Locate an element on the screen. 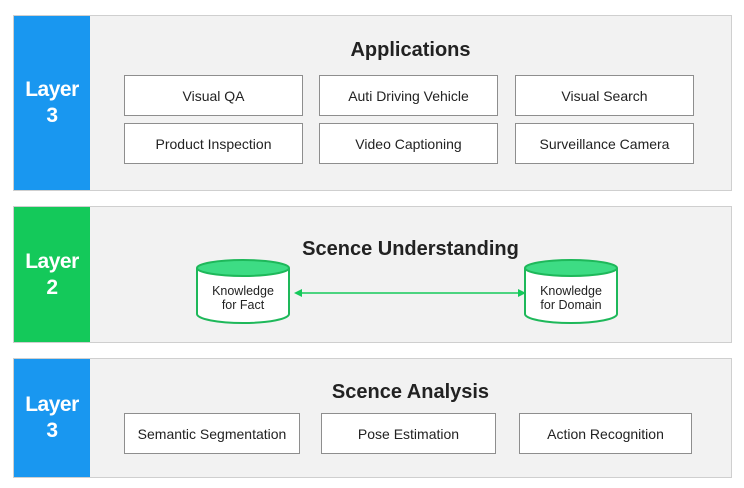  layer-tag-top: Layer 3 is located at coordinates (52, 103).